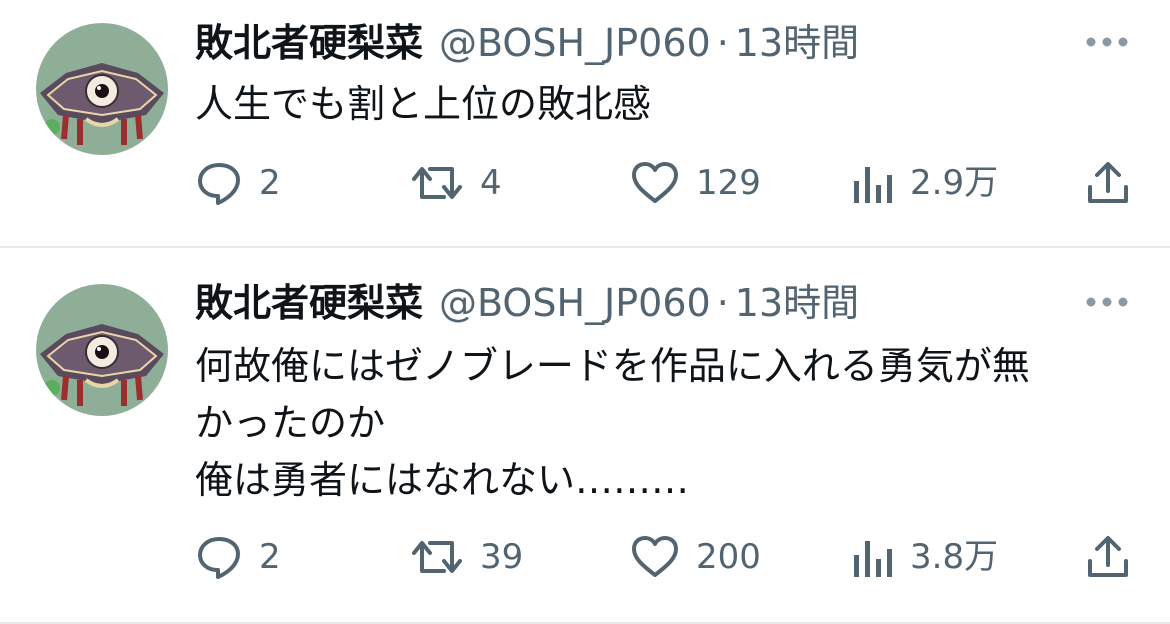 The width and height of the screenshot is (1170, 624). Describe the element at coordinates (728, 557) in the screenshot. I see `like-count: 200` at that location.